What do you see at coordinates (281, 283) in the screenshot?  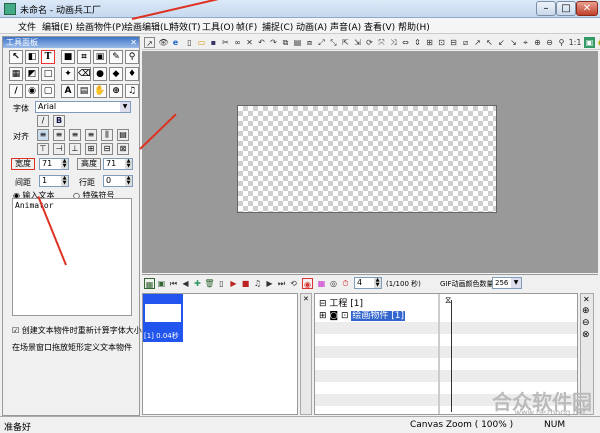 I see `last-frame-icon: ⏭` at bounding box center [281, 283].